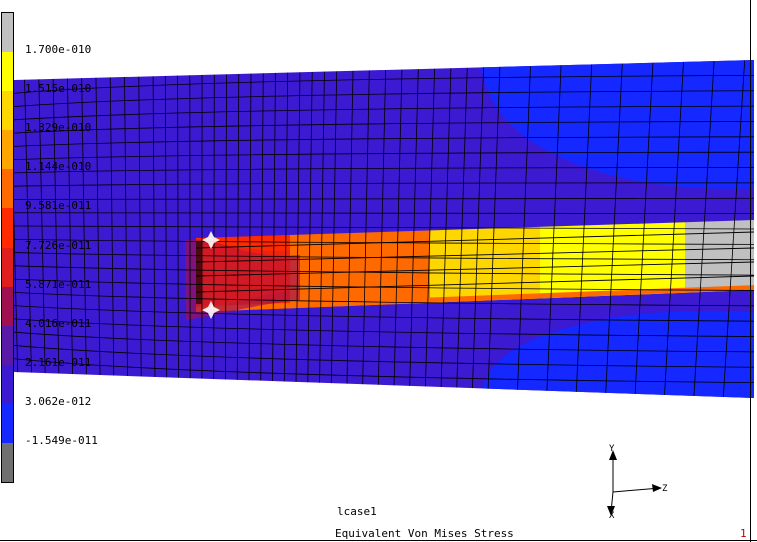 The image size is (757, 542). What do you see at coordinates (657, 488) in the screenshot?
I see `axis-z-arrow` at bounding box center [657, 488].